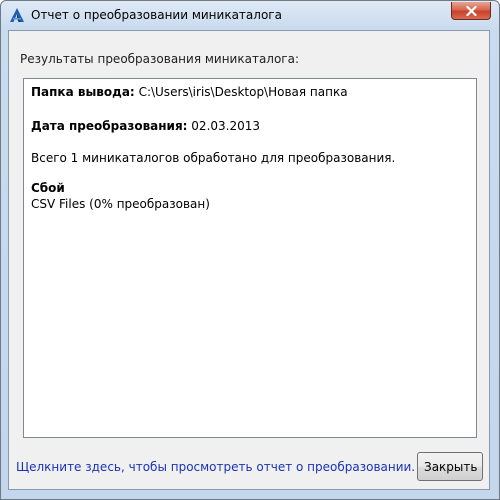 Image resolution: width=500 pixels, height=500 pixels. What do you see at coordinates (450, 466) in the screenshot?
I see `close-button: Закрыть` at bounding box center [450, 466].